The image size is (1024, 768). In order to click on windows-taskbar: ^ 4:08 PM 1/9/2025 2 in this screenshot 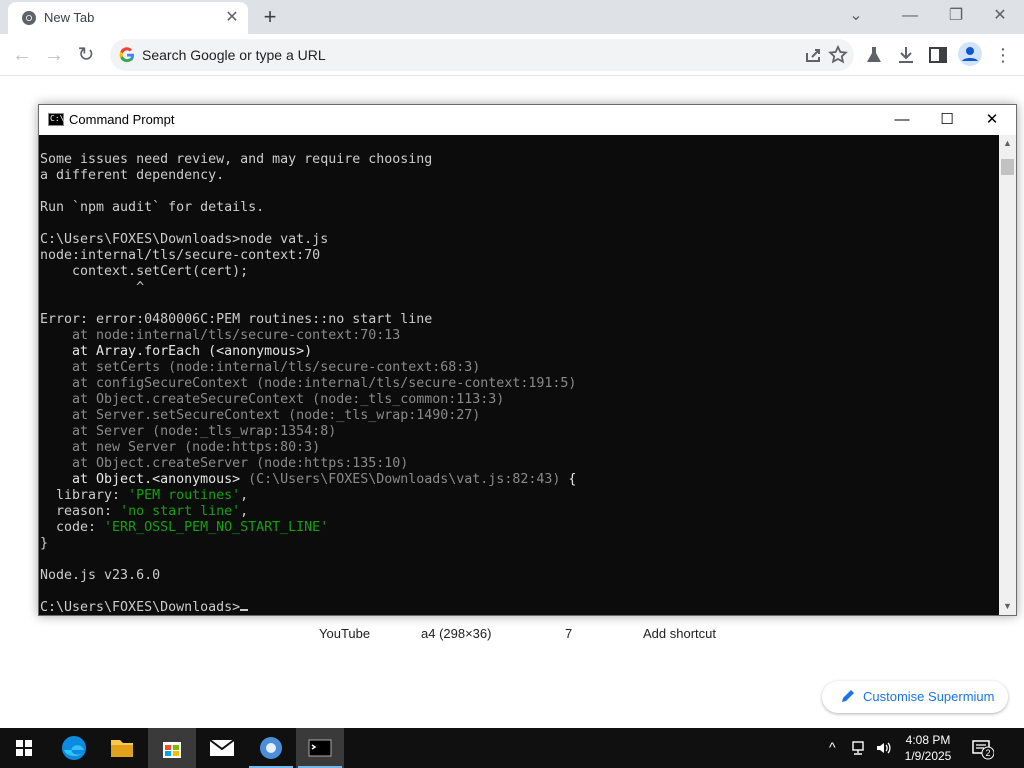, I will do `click(512, 748)`.